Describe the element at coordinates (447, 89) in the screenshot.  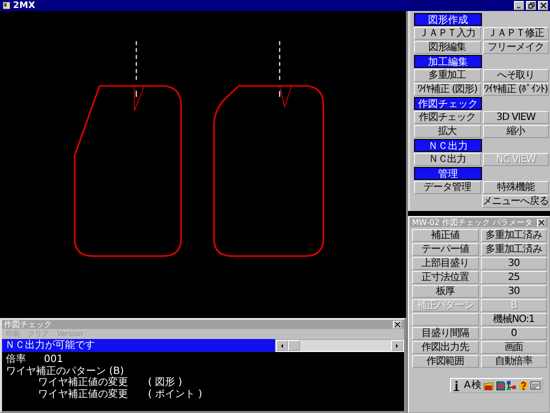
I see `menu-button: ﾜｲﾔ補正 (図形)` at that location.